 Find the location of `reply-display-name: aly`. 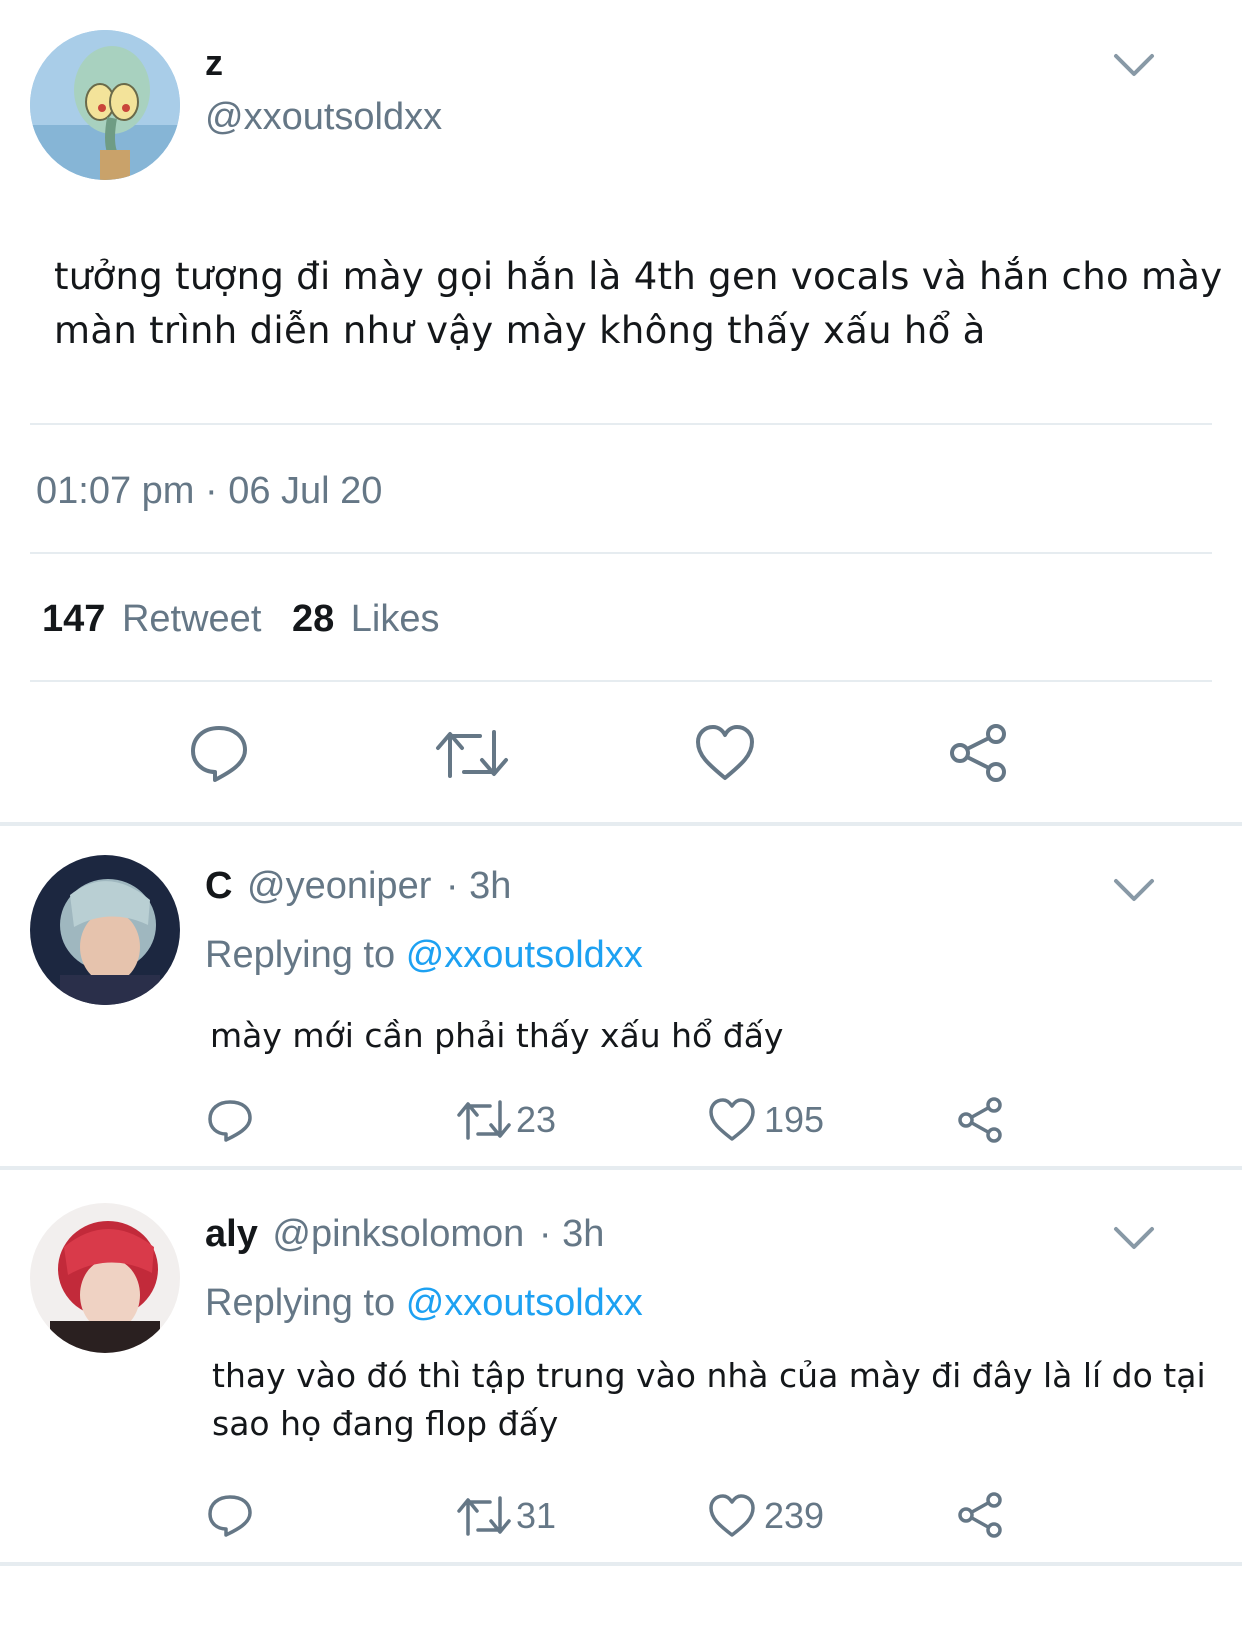

reply-display-name: aly is located at coordinates (231, 1234).